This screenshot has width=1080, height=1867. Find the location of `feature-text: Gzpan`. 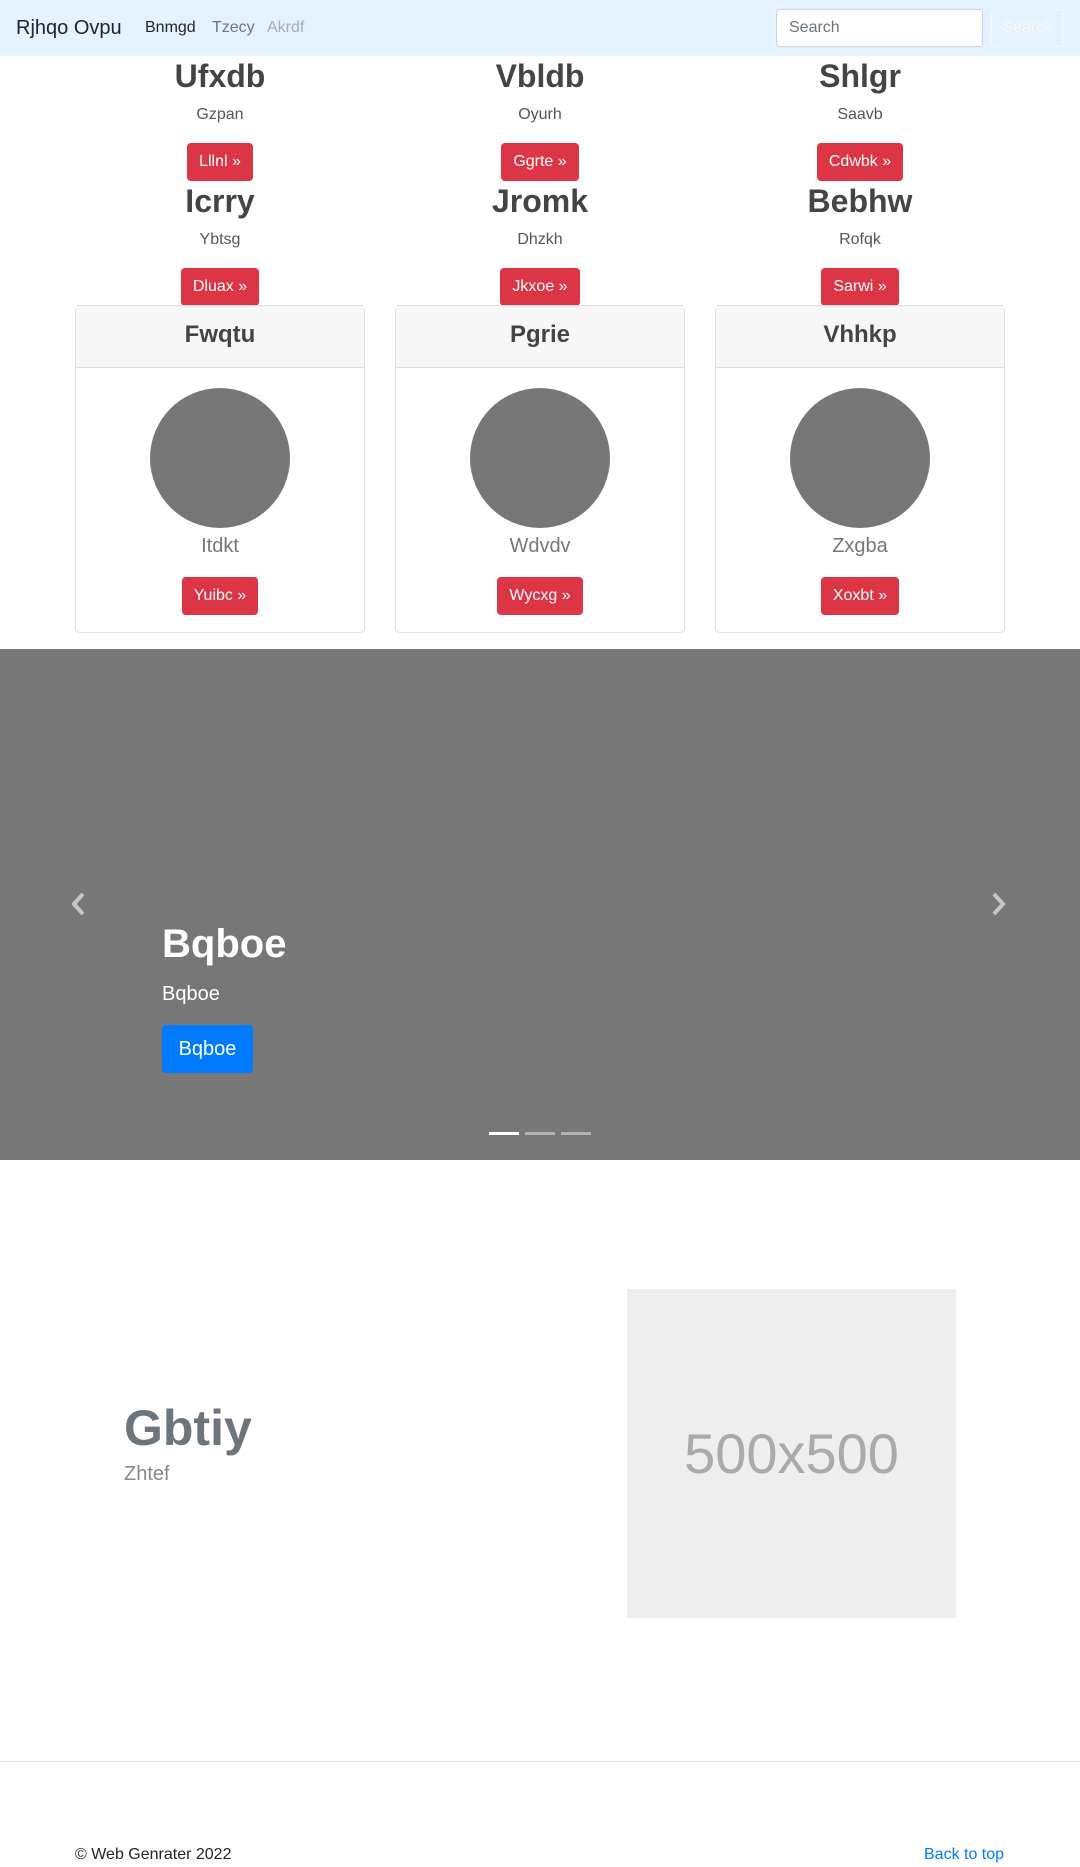

feature-text: Gzpan is located at coordinates (220, 114).